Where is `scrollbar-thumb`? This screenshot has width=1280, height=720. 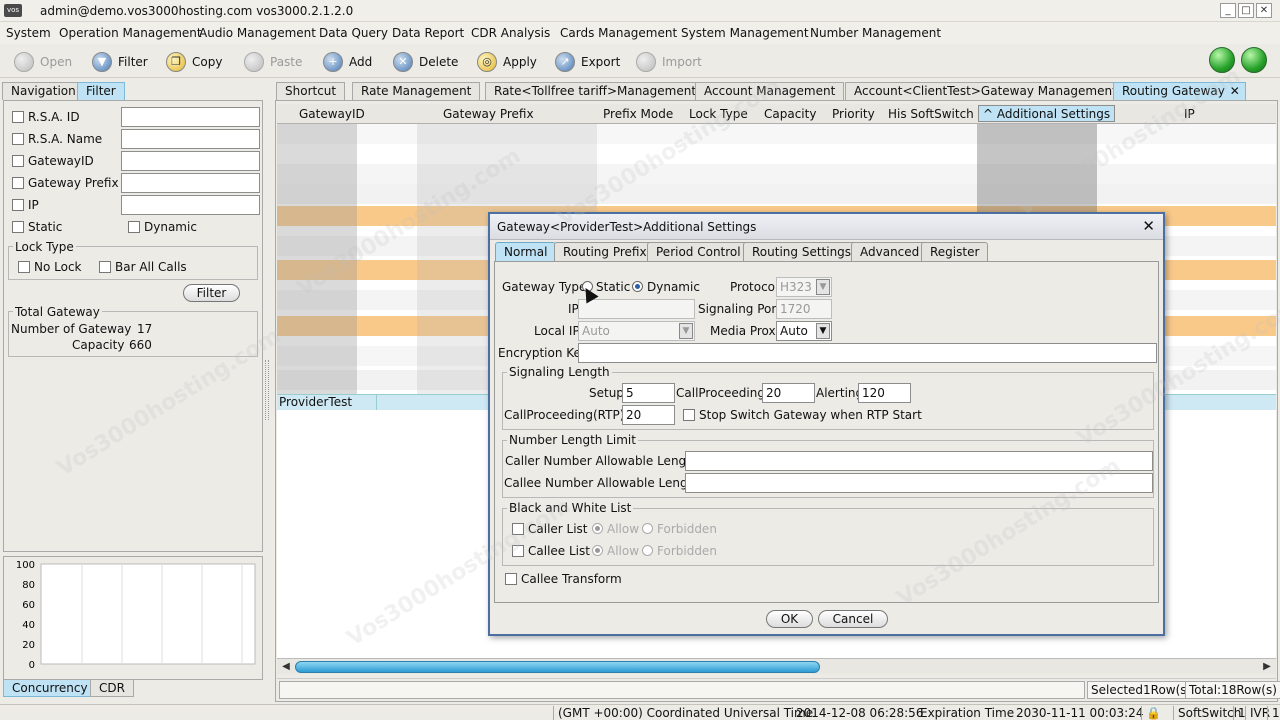
scrollbar-thumb is located at coordinates (557, 667).